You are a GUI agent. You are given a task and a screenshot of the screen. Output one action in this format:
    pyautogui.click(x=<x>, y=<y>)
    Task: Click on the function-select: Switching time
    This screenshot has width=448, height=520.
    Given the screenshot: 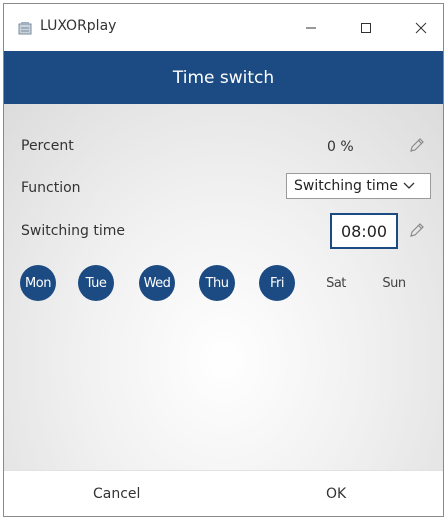 What is the action you would take?
    pyautogui.click(x=358, y=186)
    